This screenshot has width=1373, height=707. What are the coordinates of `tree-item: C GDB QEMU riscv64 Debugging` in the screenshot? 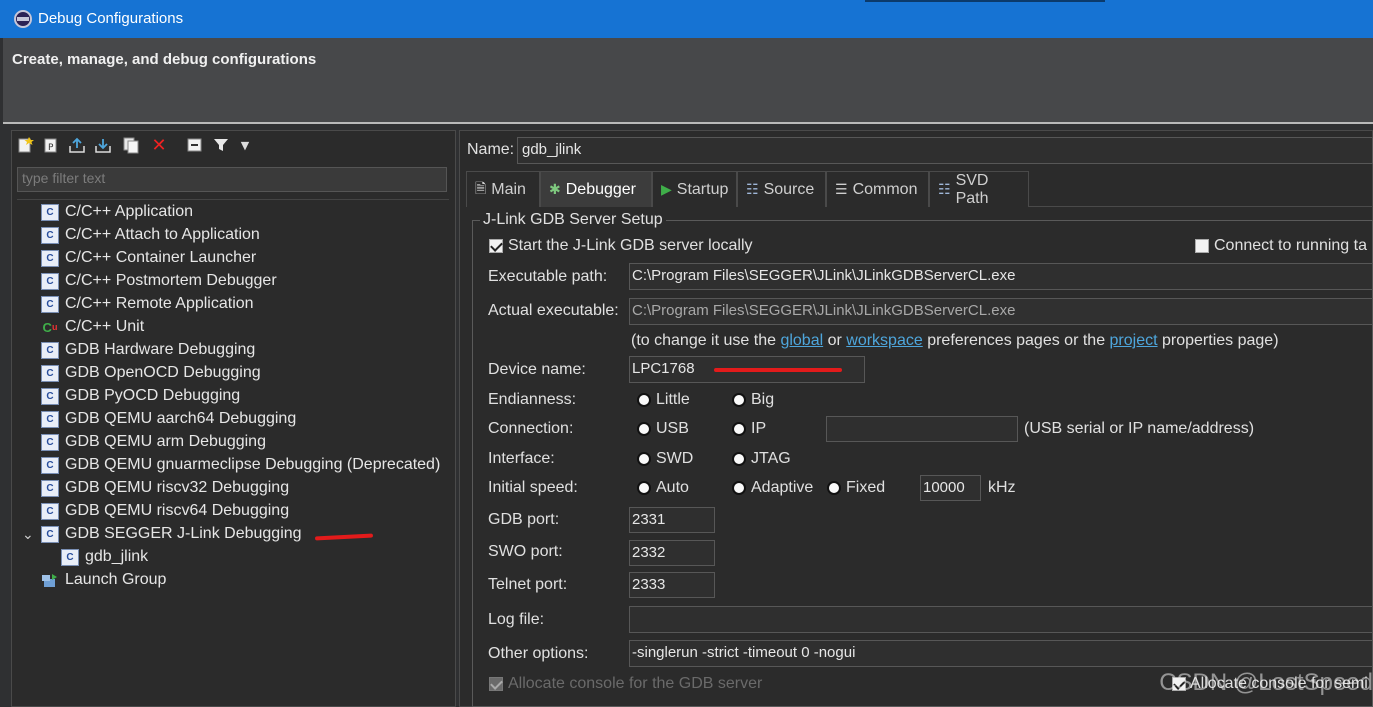 It's located at (165, 511).